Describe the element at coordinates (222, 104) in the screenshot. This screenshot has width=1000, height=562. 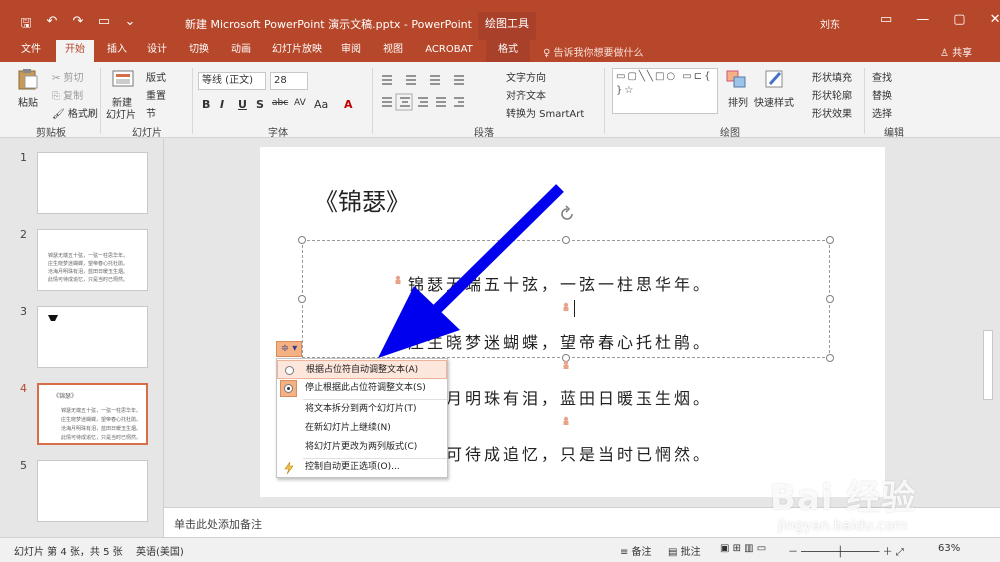
I see `italic-button: I` at that location.